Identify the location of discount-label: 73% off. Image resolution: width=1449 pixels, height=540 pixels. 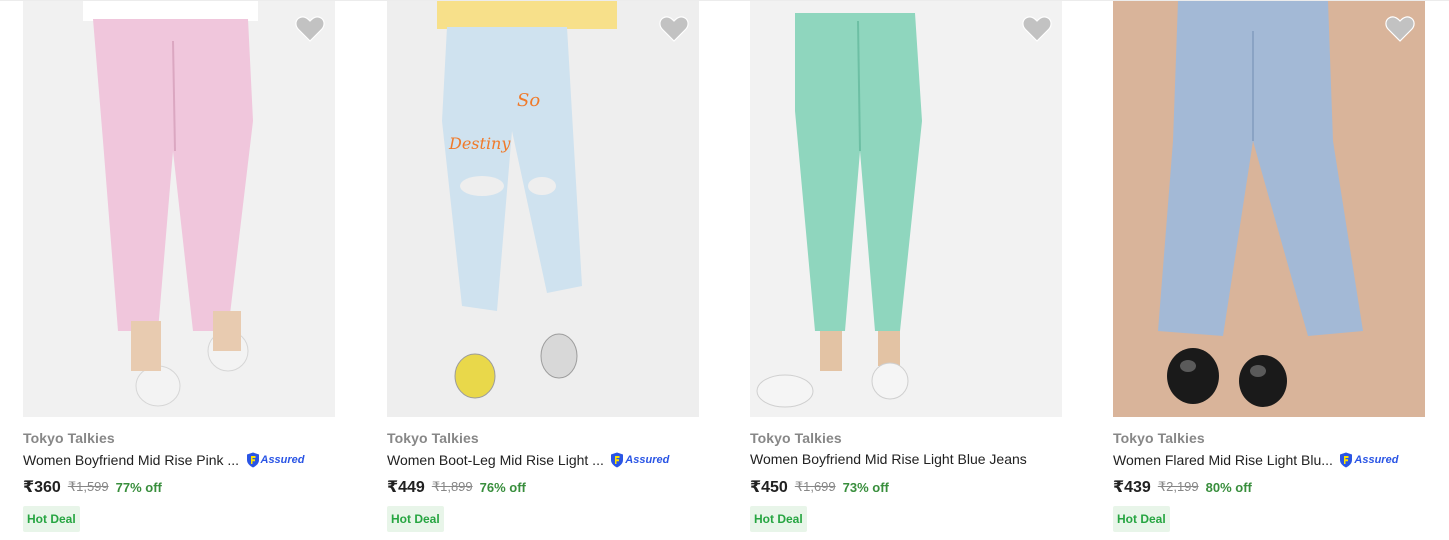
(865, 487).